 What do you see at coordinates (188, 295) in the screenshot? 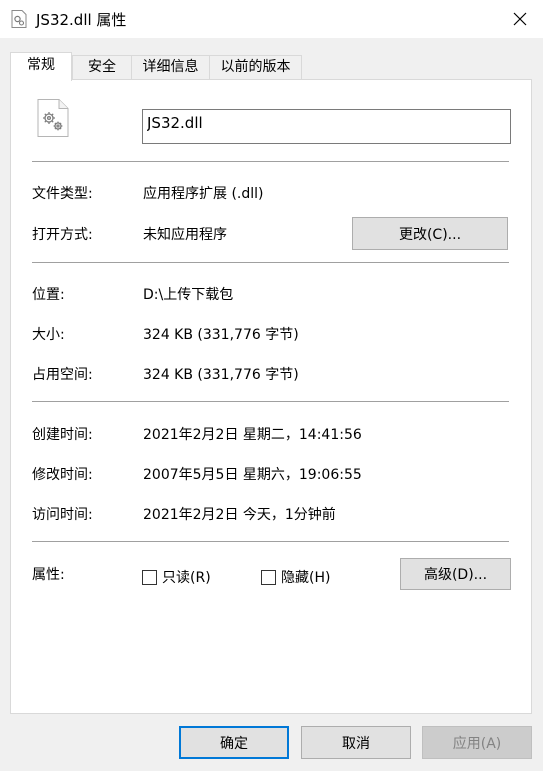
I see `location-value: D:\上传下载包` at bounding box center [188, 295].